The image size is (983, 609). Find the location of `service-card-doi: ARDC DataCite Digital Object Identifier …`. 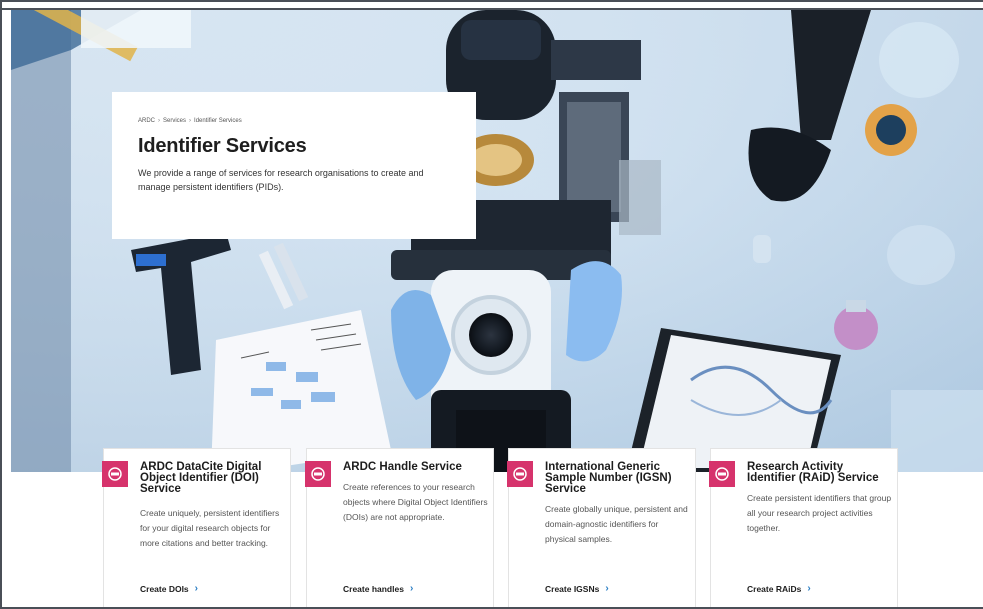

service-card-doi: ARDC DataCite Digital Object Identifier … is located at coordinates (196, 527).